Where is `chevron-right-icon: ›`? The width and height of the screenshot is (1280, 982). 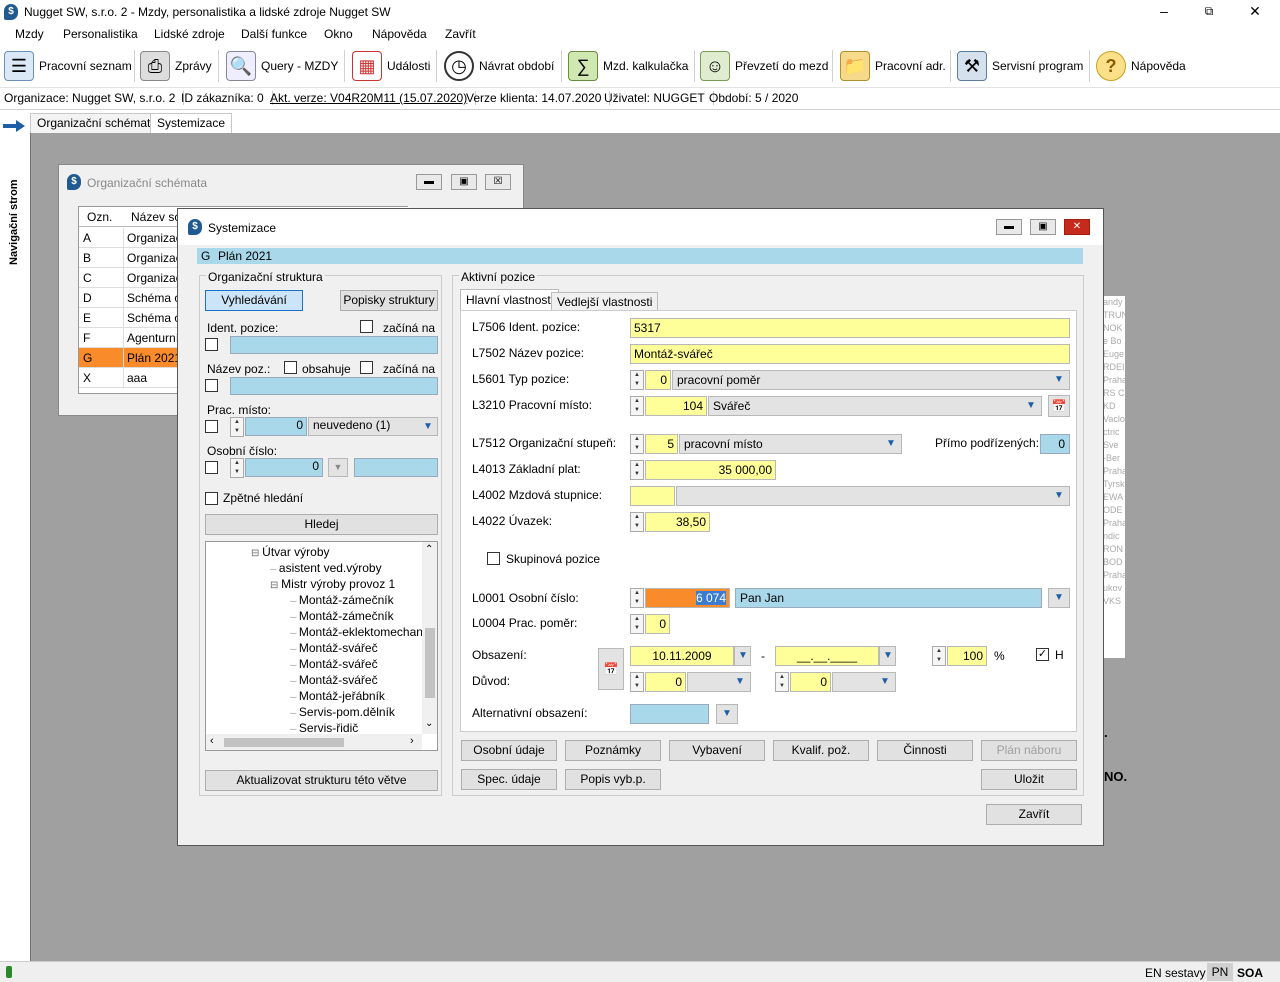 chevron-right-icon: › is located at coordinates (412, 741).